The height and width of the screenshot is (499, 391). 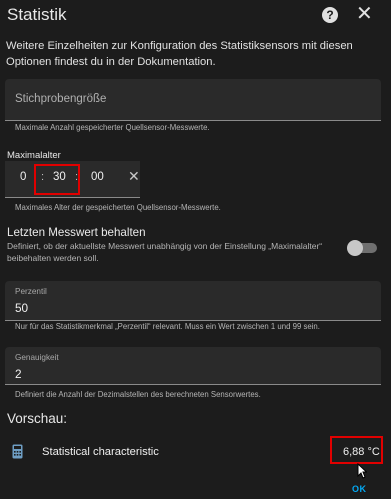 I want to click on dialog-title: Statistik, so click(x=37, y=14).